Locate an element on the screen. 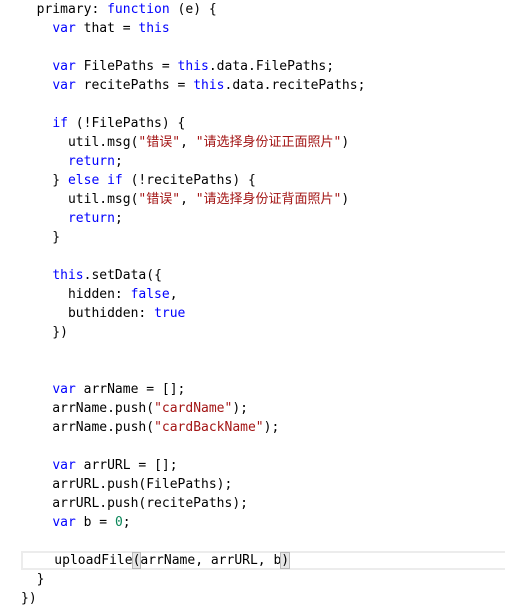 The image size is (505, 611). keyword-token: if is located at coordinates (60, 123).